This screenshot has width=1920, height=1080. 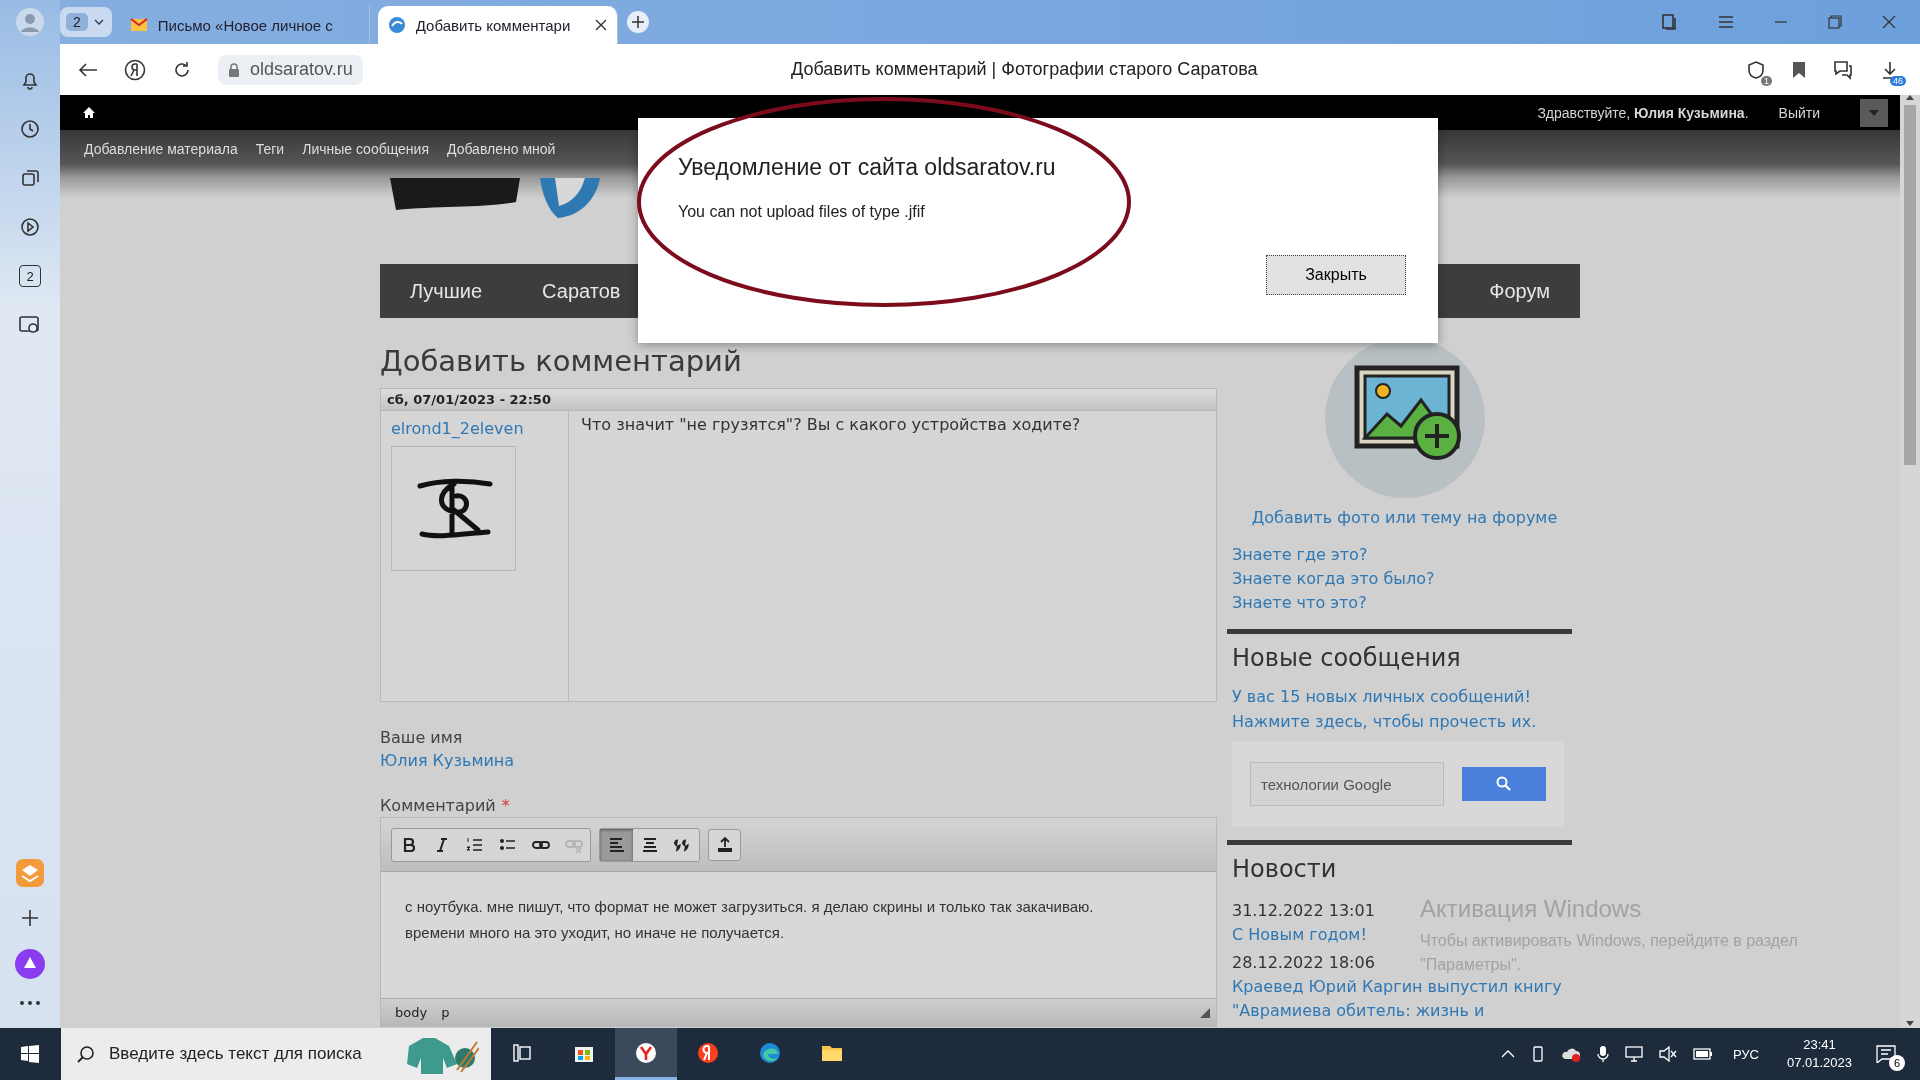 What do you see at coordinates (1643, 112) in the screenshot?
I see `greeting-text: Здравствуйте, Юлия Кузьмина.` at bounding box center [1643, 112].